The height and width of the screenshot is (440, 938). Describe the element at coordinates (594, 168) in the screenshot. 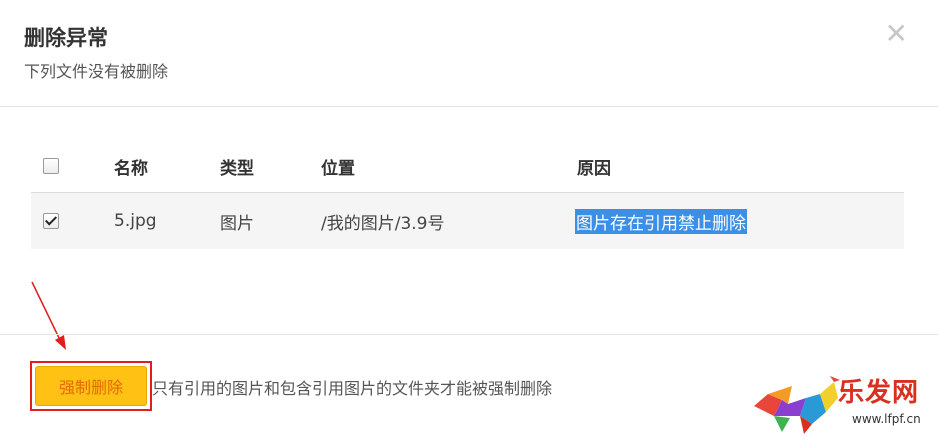

I see `col-header-reason: 原因` at that location.